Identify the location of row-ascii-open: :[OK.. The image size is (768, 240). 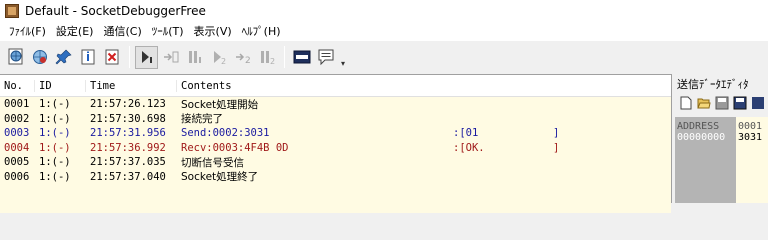
(469, 147).